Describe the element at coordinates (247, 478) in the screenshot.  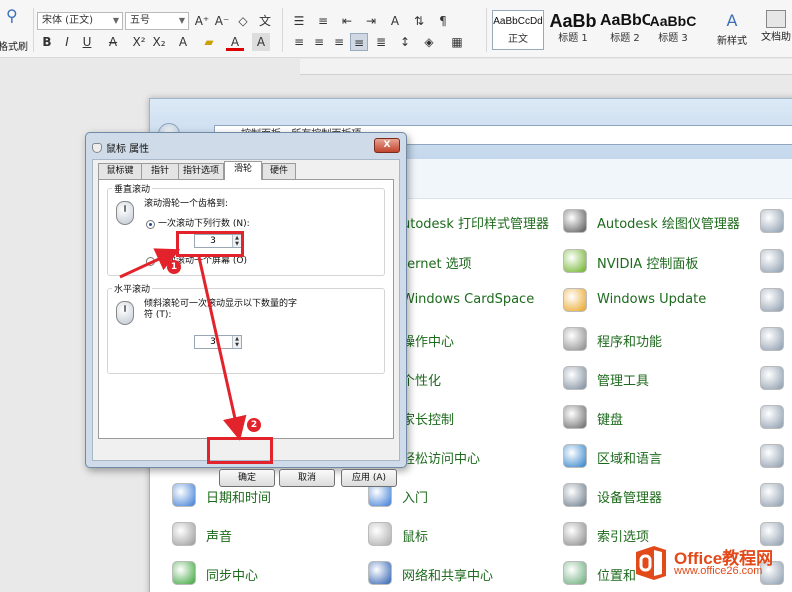
I see `ok-button: 确定` at that location.